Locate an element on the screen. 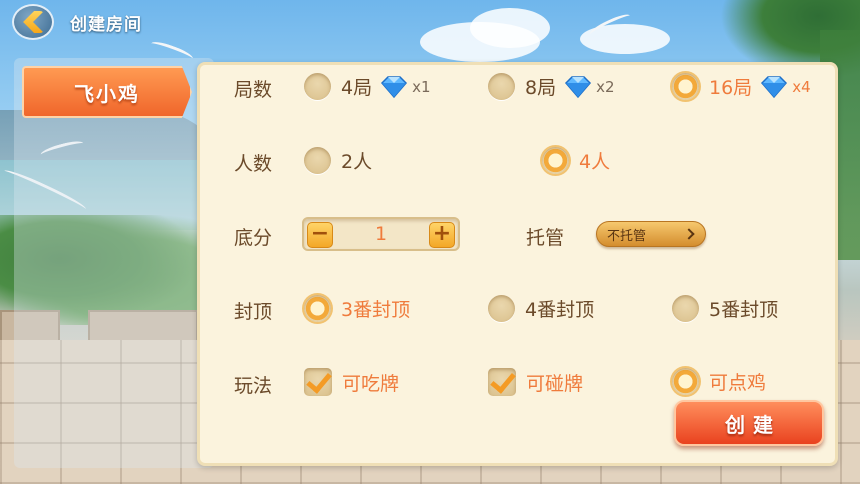  cap-label: 封顶 is located at coordinates (253, 312).